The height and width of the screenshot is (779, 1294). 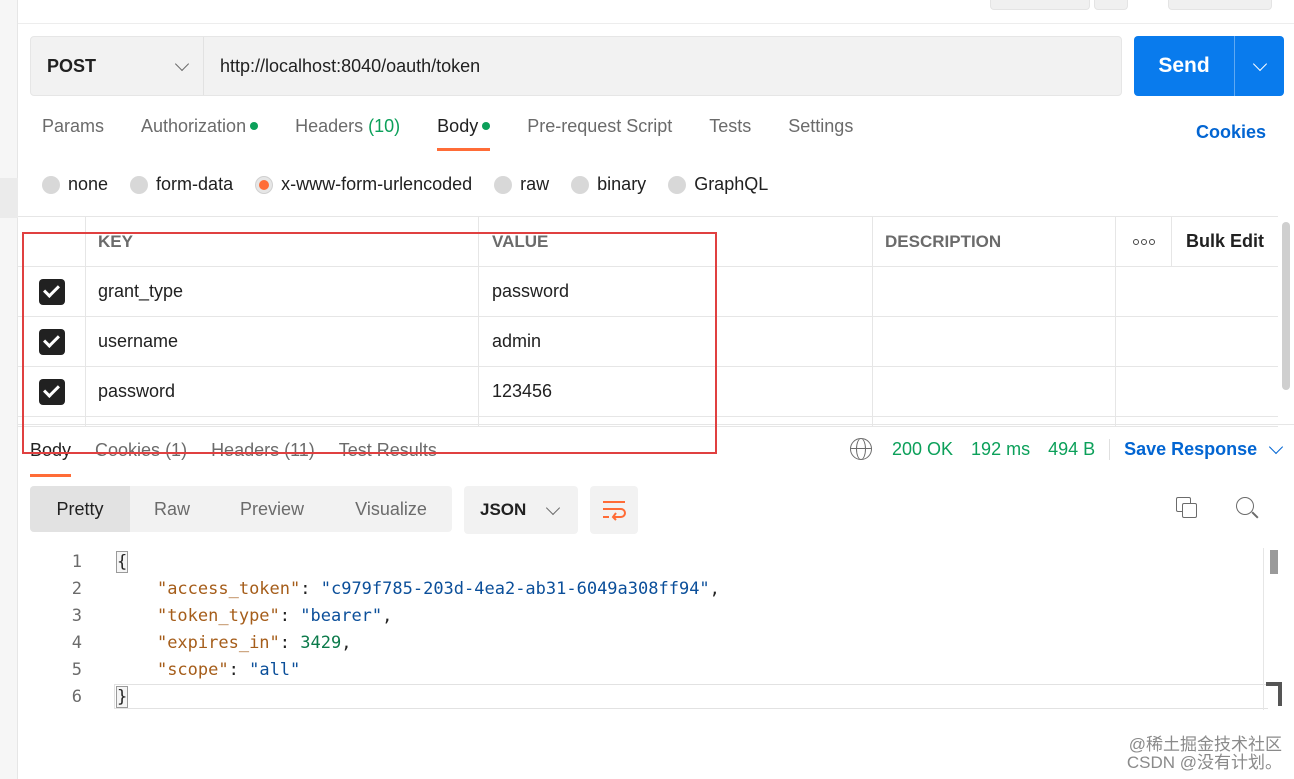 I want to click on radio-form-data: form-data, so click(x=181, y=184).